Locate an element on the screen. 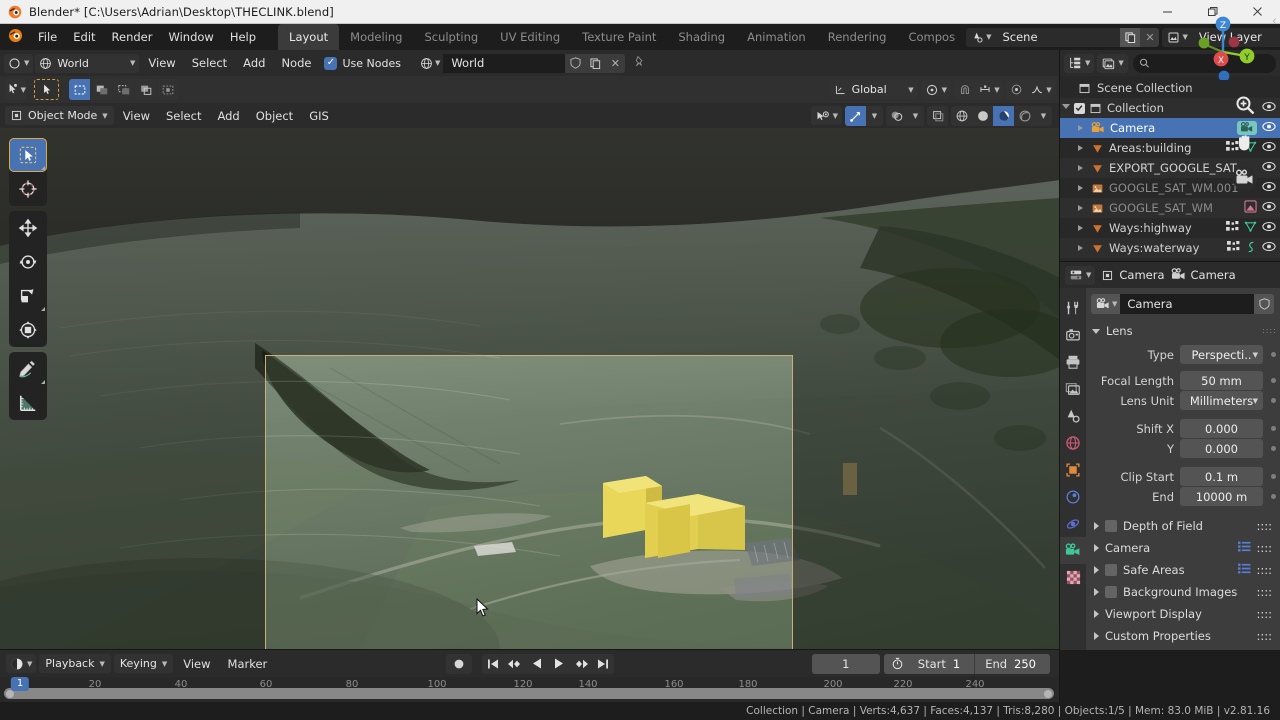  menu-help: Help is located at coordinates (243, 37).